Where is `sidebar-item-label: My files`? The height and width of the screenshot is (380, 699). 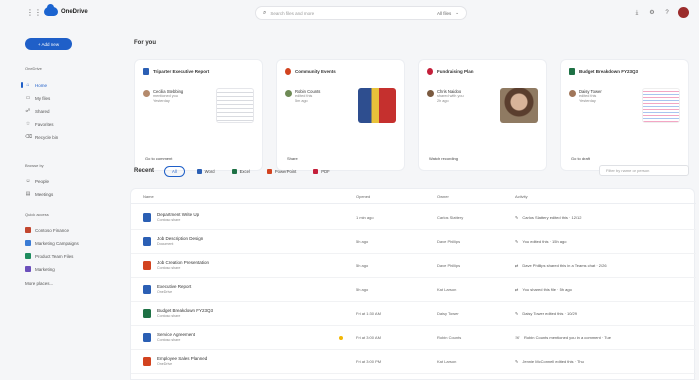 sidebar-item-label: My files is located at coordinates (43, 98).